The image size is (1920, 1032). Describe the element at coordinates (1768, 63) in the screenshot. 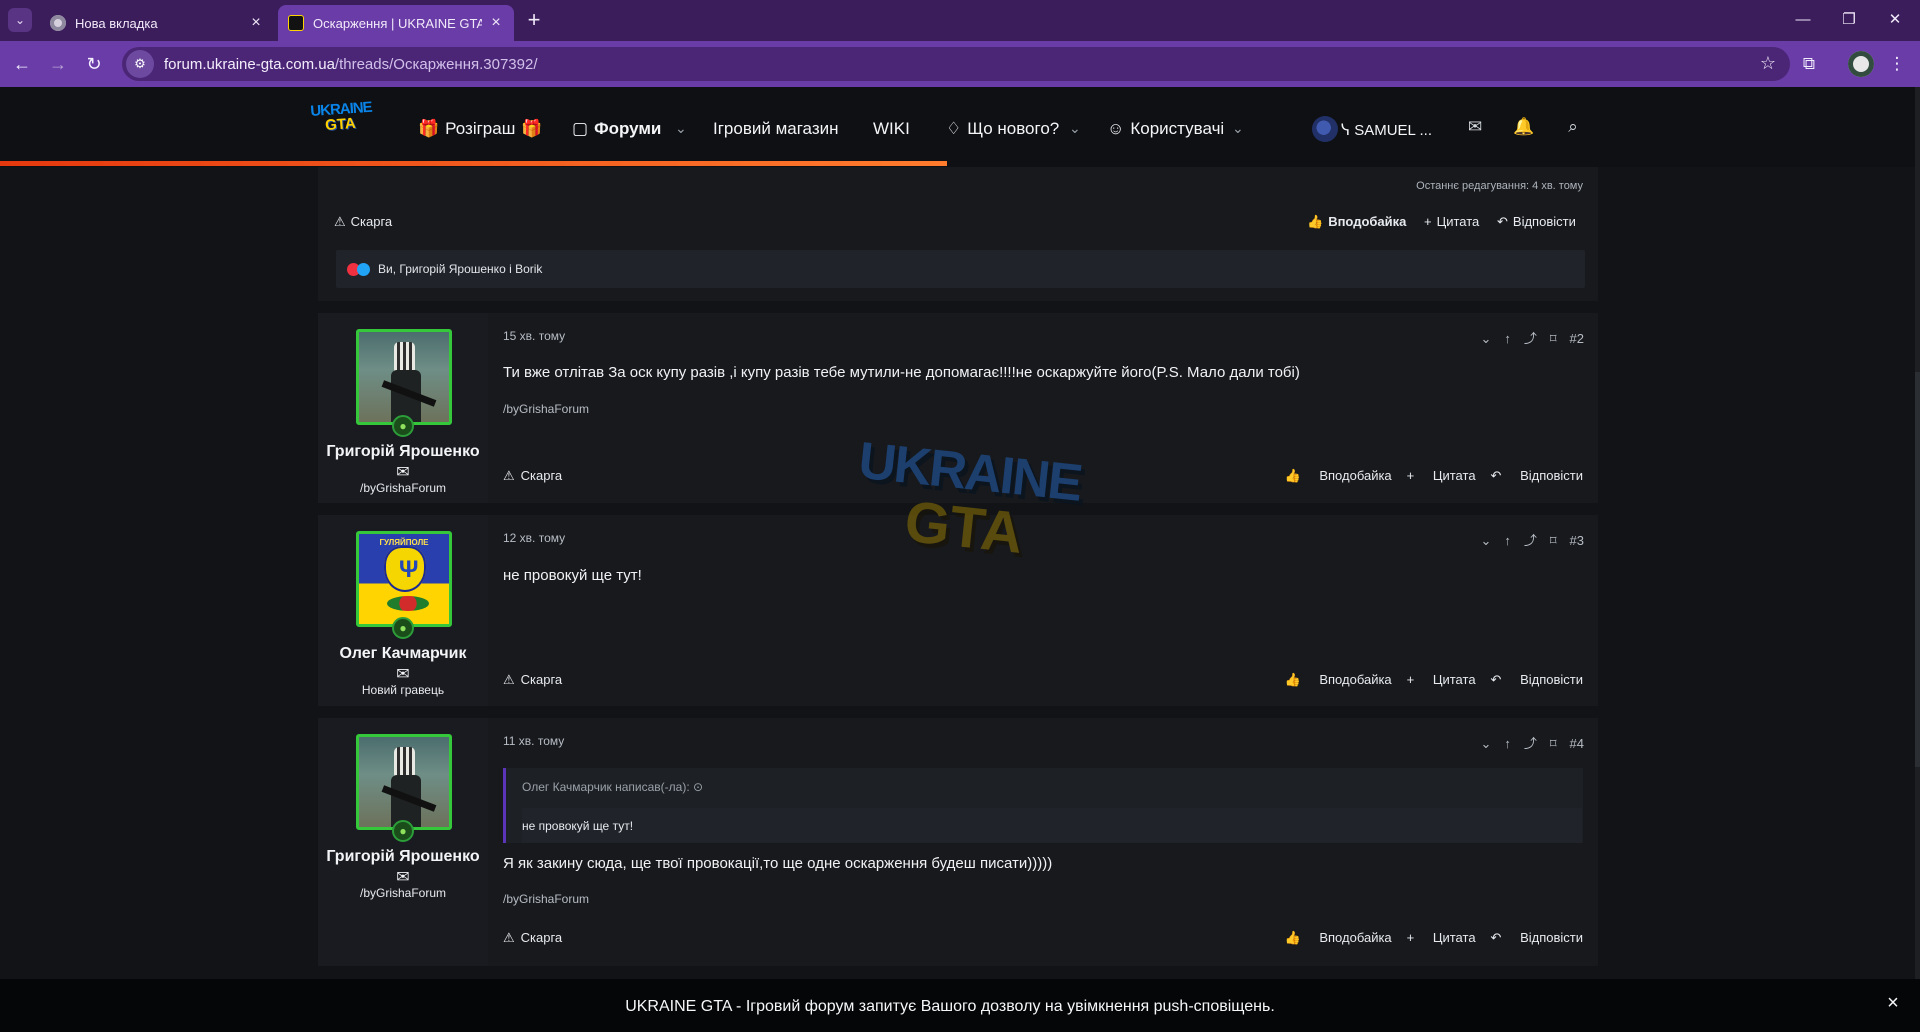

I see `bookmark-star-icon: ☆` at that location.